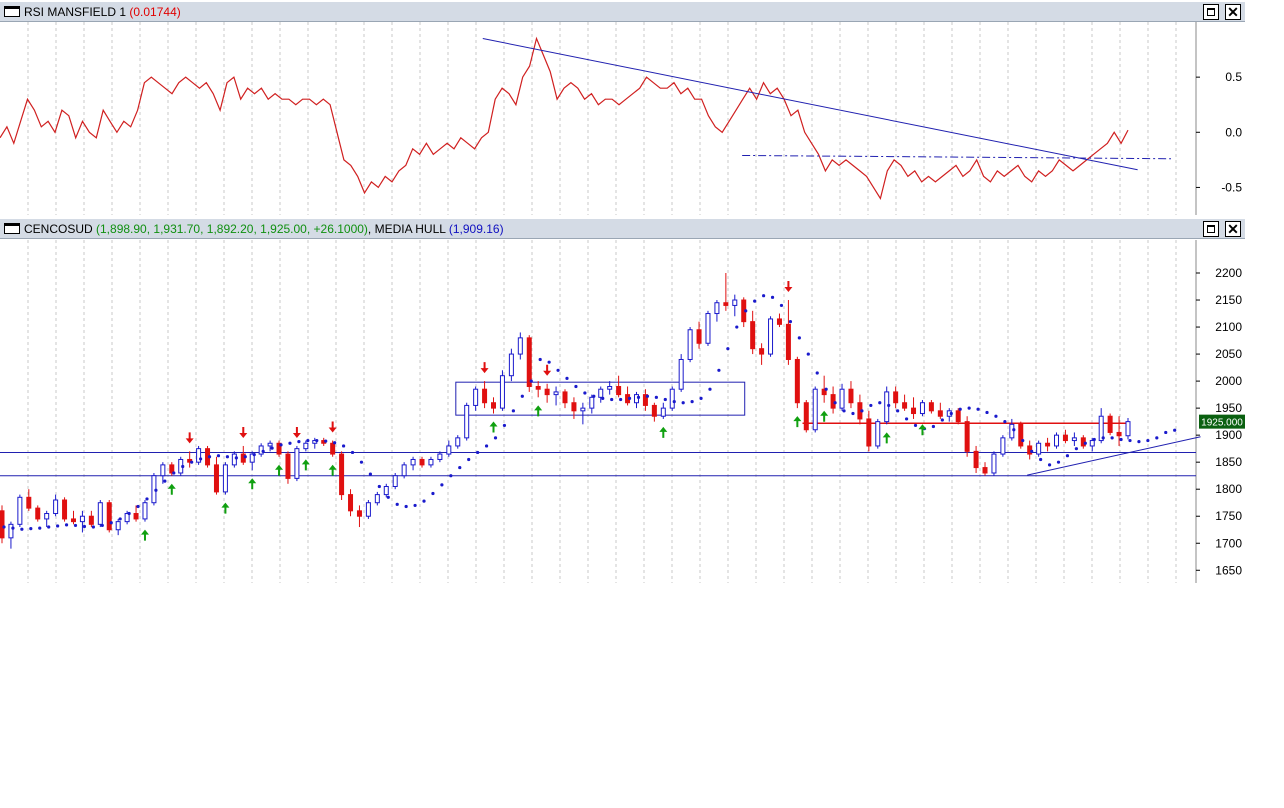 The height and width of the screenshot is (808, 1284). I want to click on support-trendline, so click(1114, 456).